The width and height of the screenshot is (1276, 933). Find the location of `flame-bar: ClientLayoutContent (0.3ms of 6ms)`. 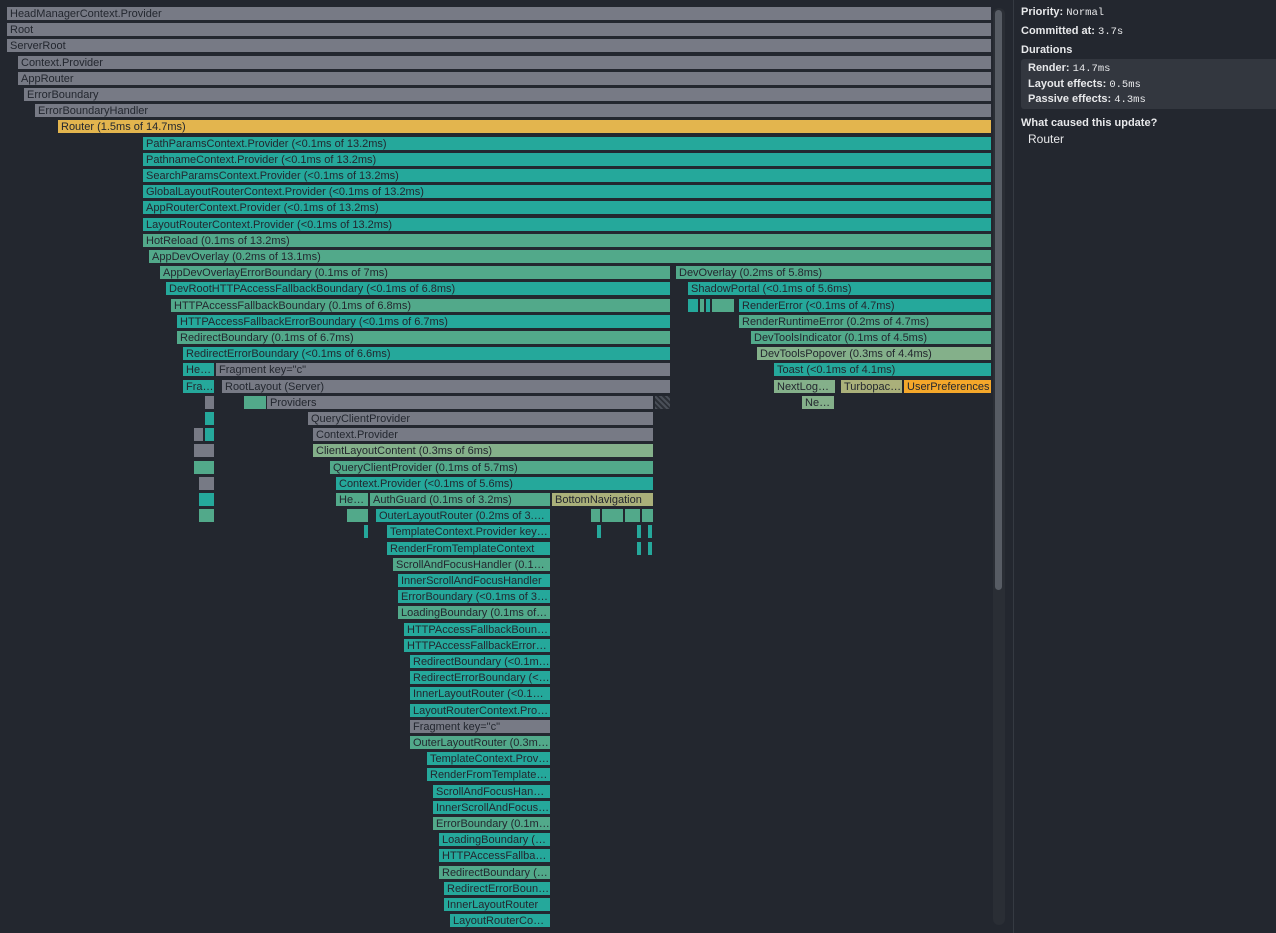

flame-bar: ClientLayoutContent (0.3ms of 6ms) is located at coordinates (483, 450).